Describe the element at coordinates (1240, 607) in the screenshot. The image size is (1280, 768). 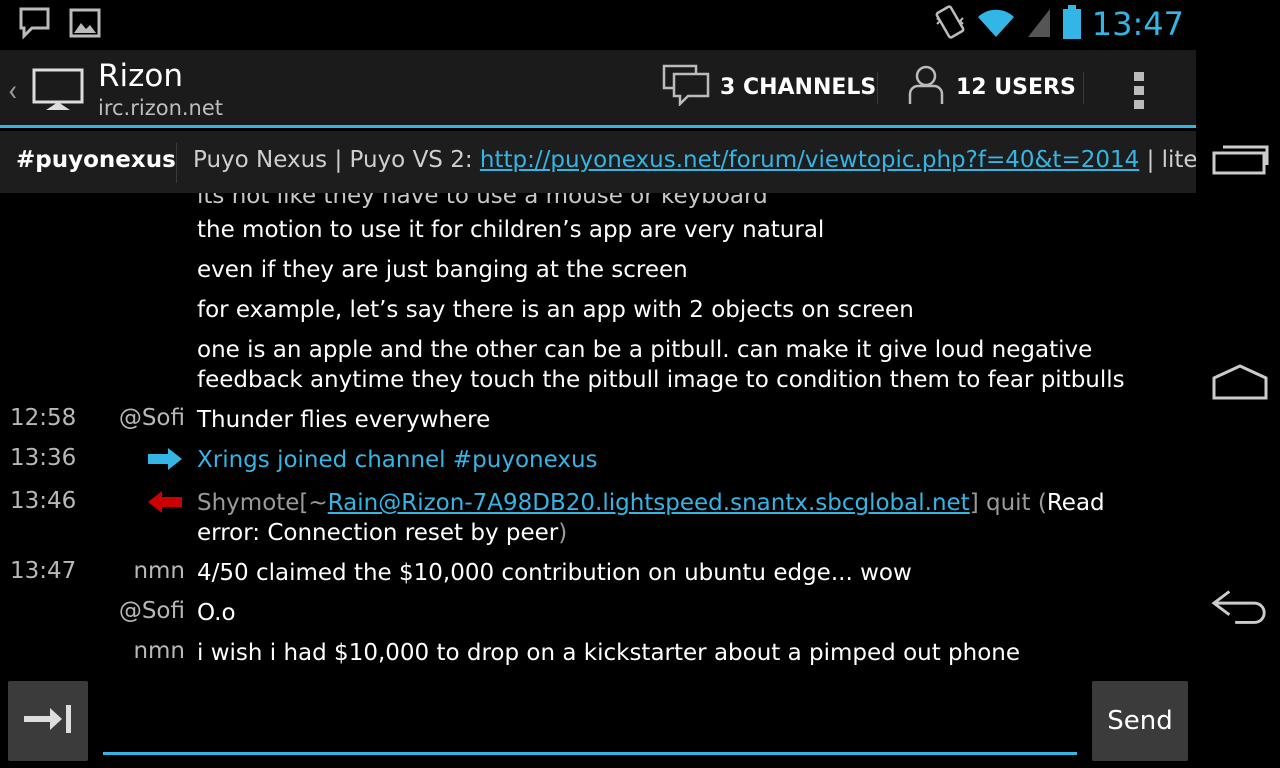
I see `back-icon` at that location.